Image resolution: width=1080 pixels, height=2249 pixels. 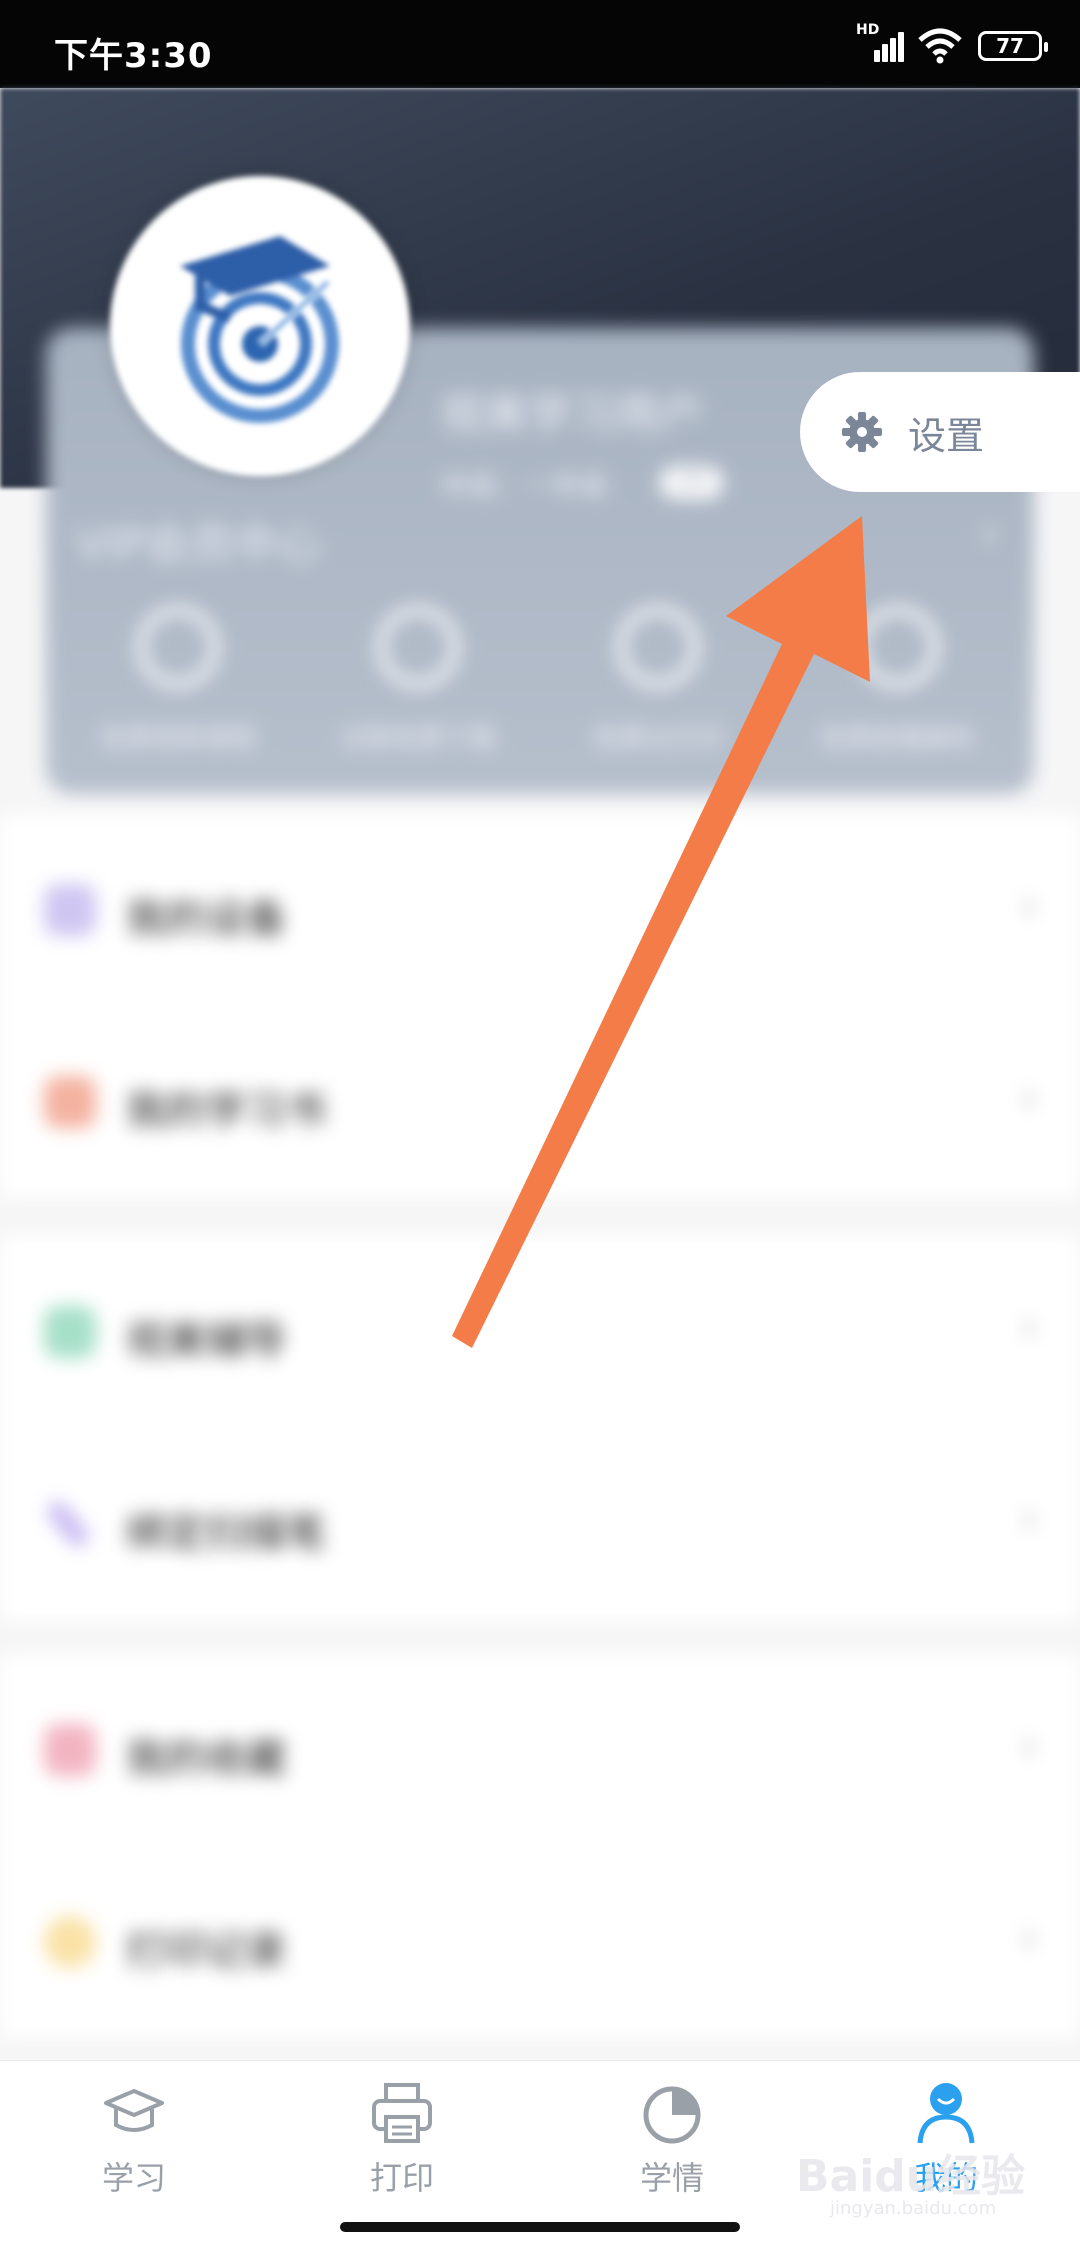 I want to click on benefit-label: 试卷免费下载, so click(x=417, y=739).